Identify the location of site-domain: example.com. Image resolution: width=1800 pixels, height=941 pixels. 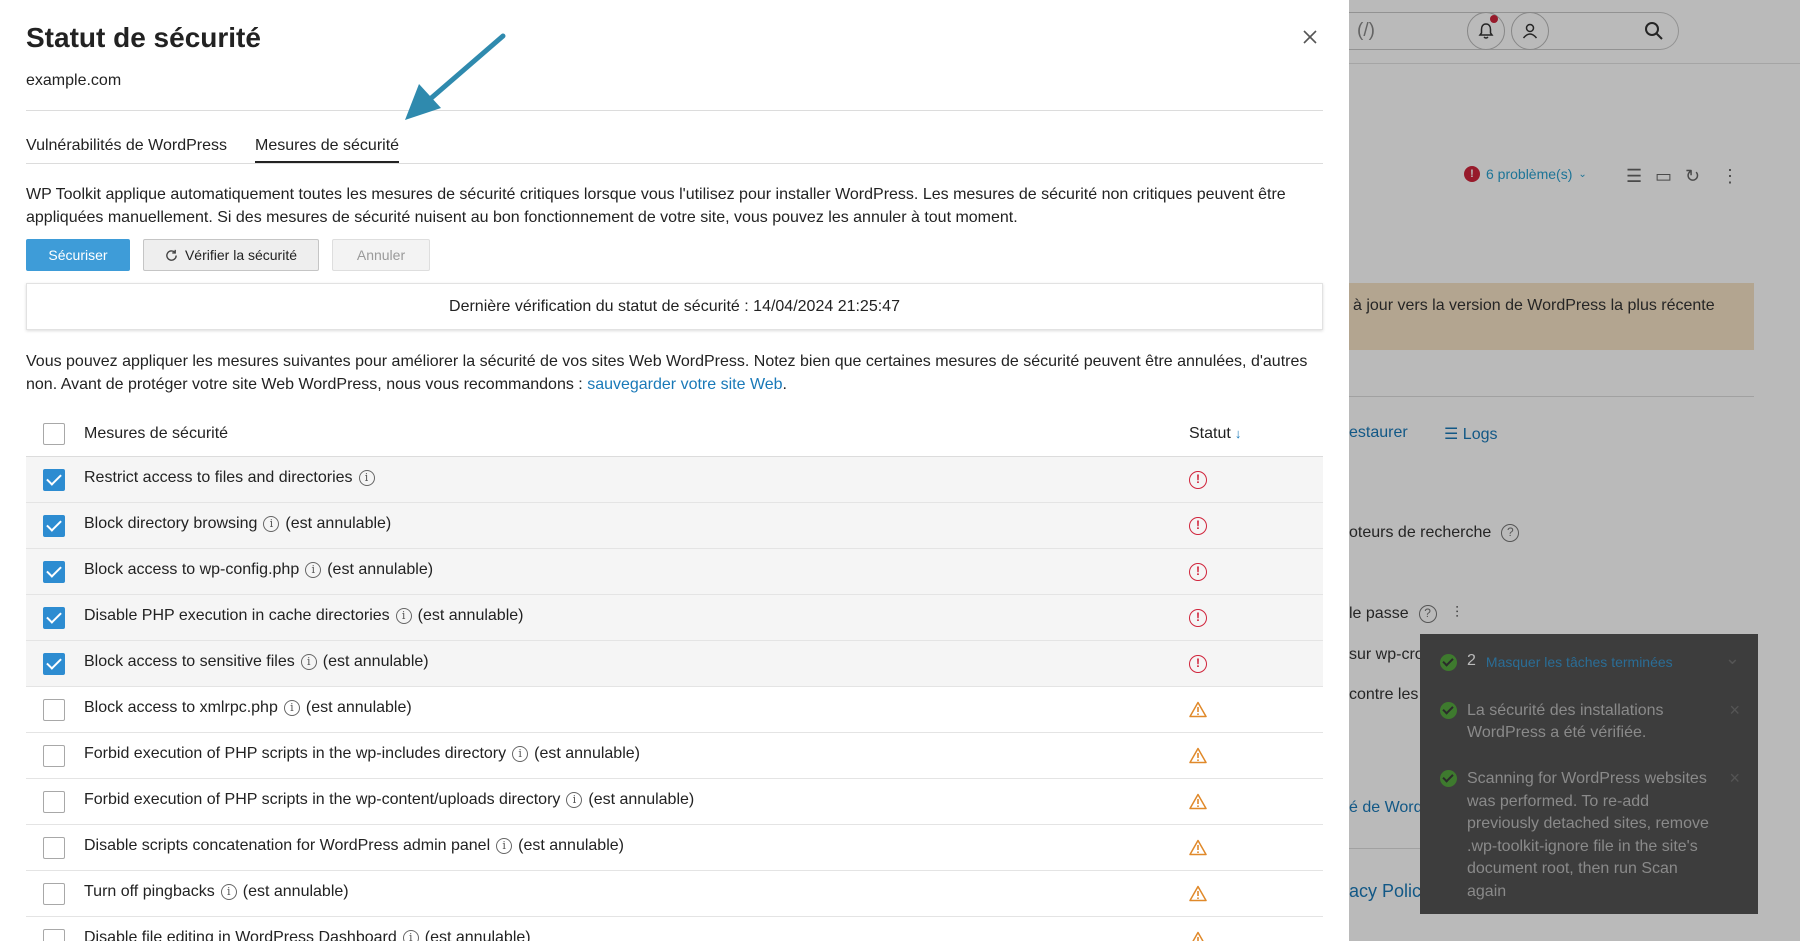
(74, 80).